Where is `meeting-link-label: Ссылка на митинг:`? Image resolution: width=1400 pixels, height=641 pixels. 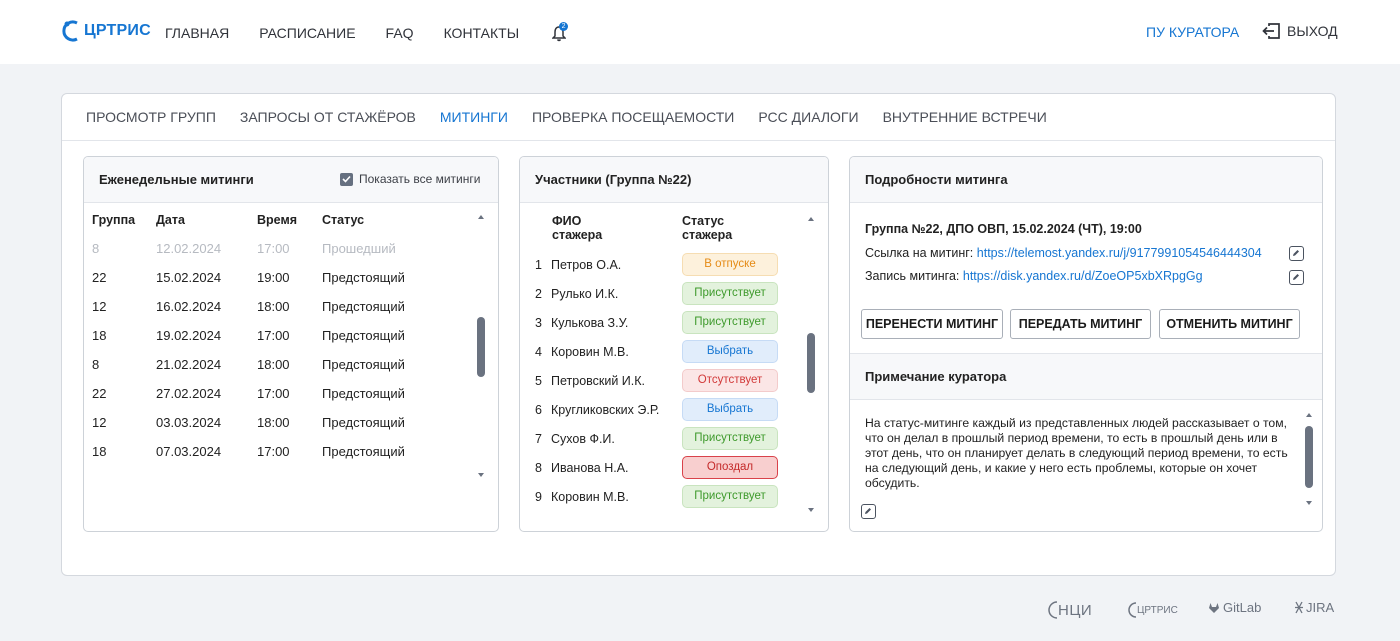
meeting-link-label: Ссылка на митинг: is located at coordinates (919, 253).